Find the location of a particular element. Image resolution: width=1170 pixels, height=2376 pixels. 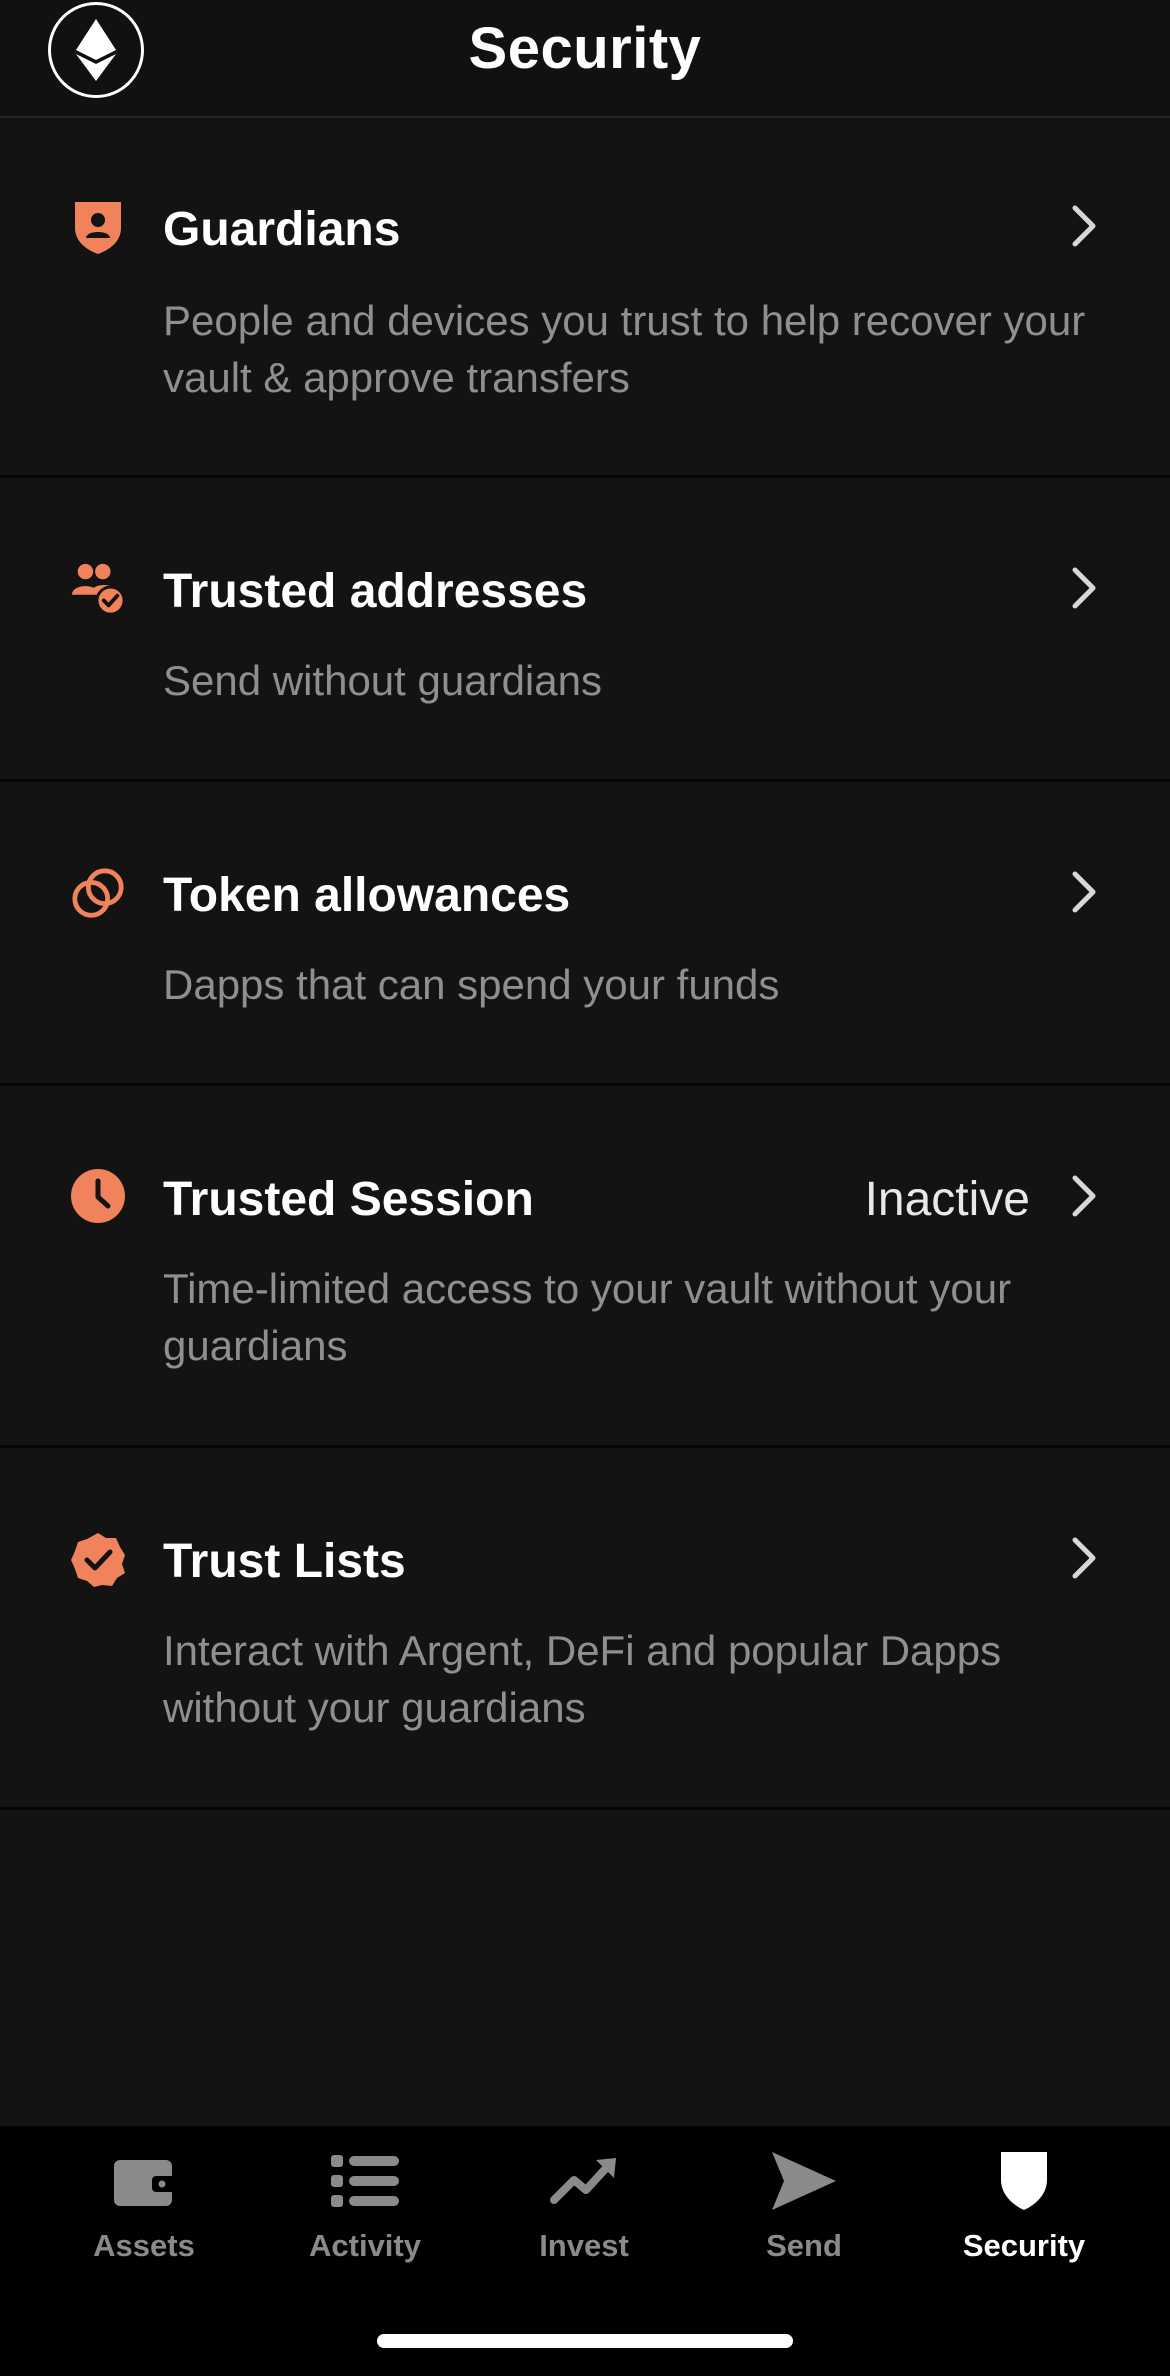

tab-activity: Activity is located at coordinates (365, 2221).